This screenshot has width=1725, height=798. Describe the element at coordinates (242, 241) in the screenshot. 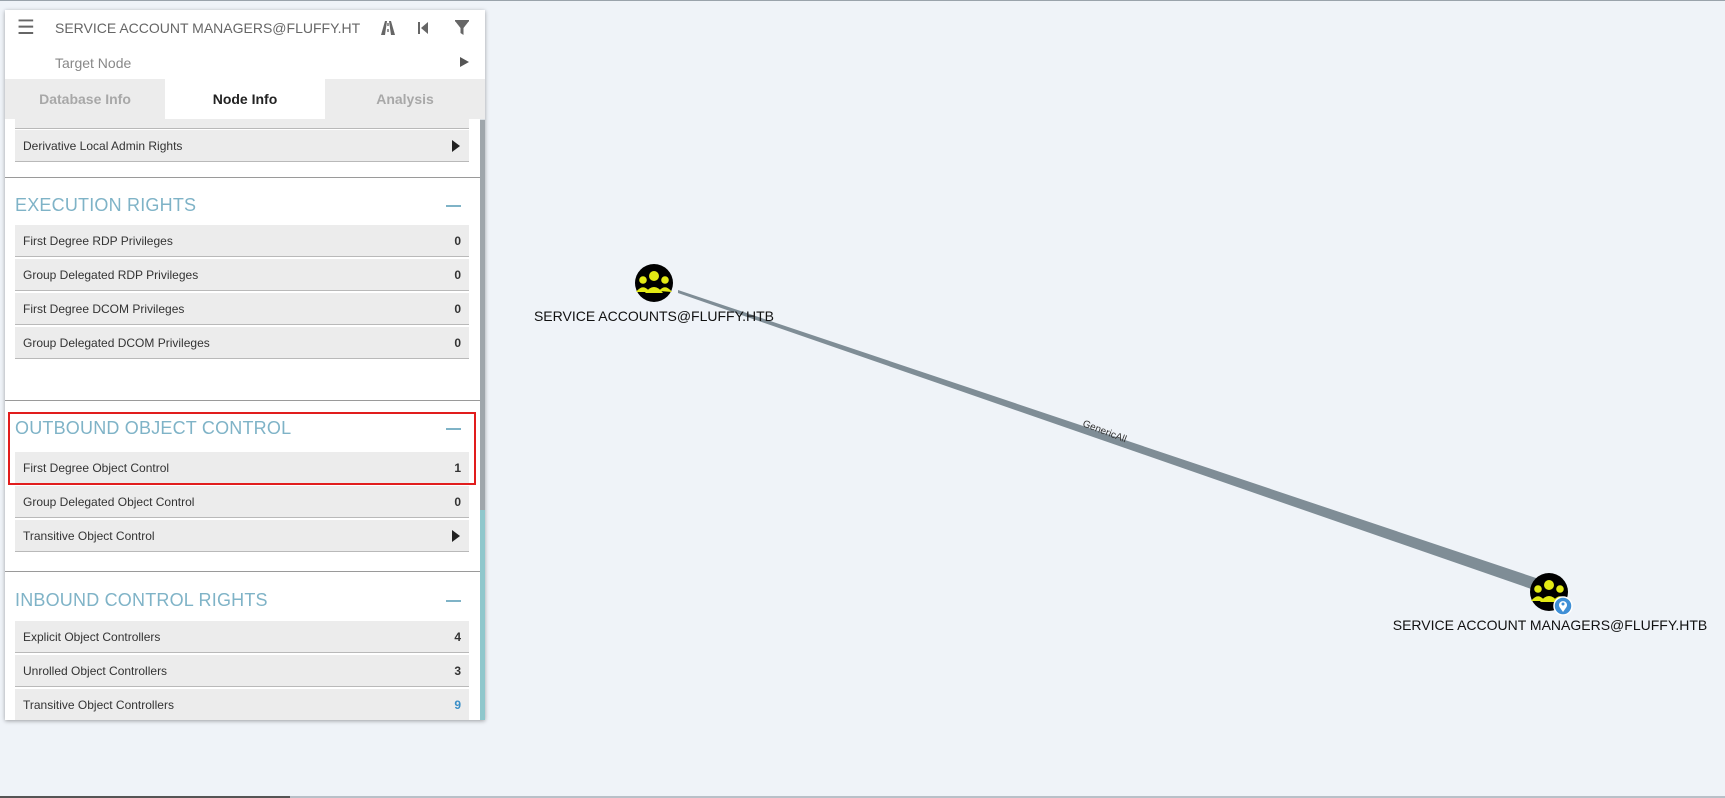

I see `list-item-first-degree-rdp: First Degree RDP Privileges 0` at that location.